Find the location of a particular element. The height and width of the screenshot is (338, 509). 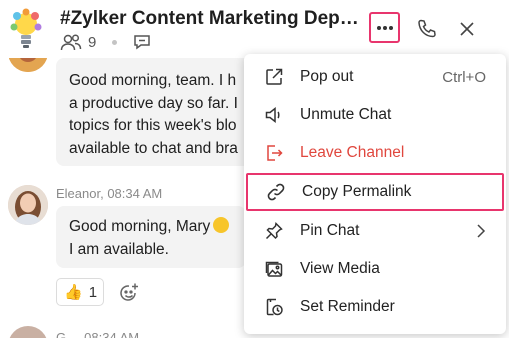

menu-item-label: Set Reminder is located at coordinates (347, 306).